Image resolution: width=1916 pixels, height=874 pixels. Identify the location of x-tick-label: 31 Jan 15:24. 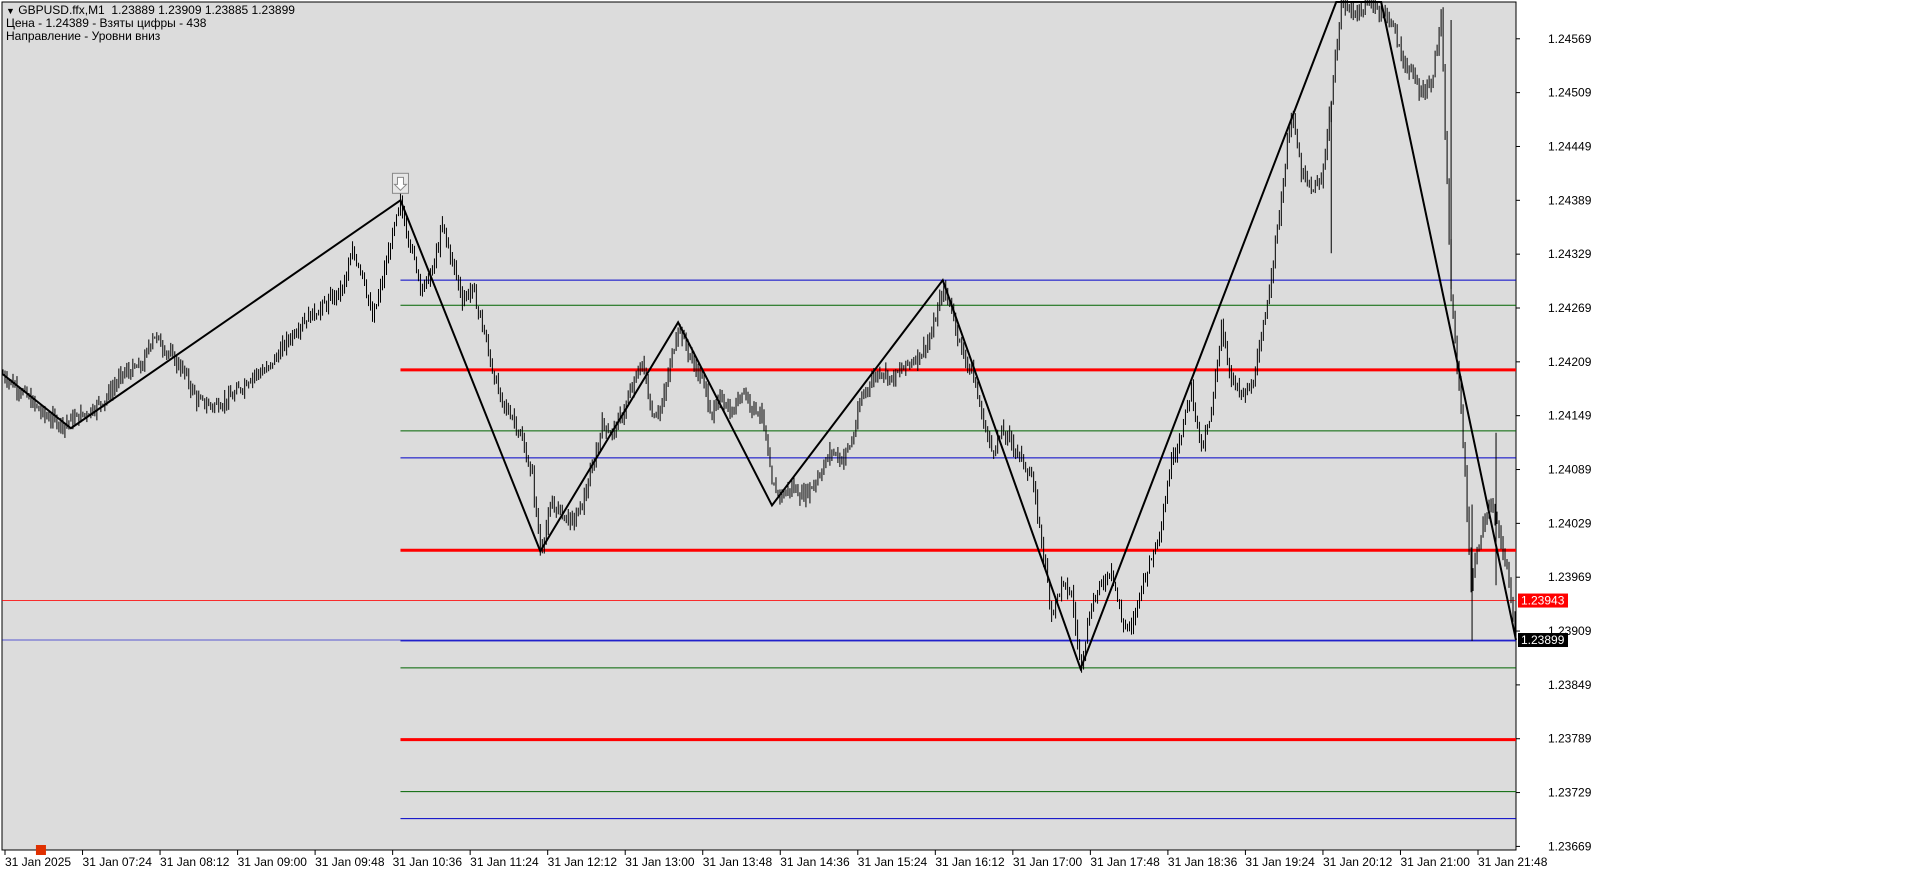
(893, 862).